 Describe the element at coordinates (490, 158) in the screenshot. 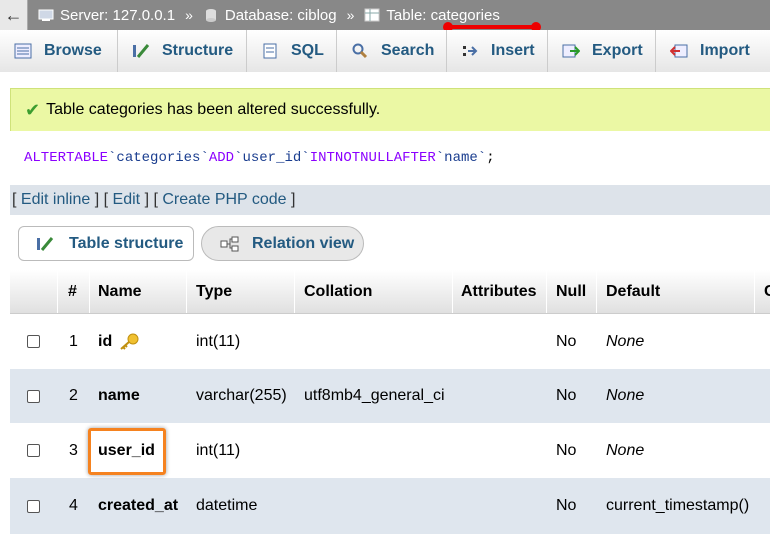

I see `sql-terminator: ;` at that location.